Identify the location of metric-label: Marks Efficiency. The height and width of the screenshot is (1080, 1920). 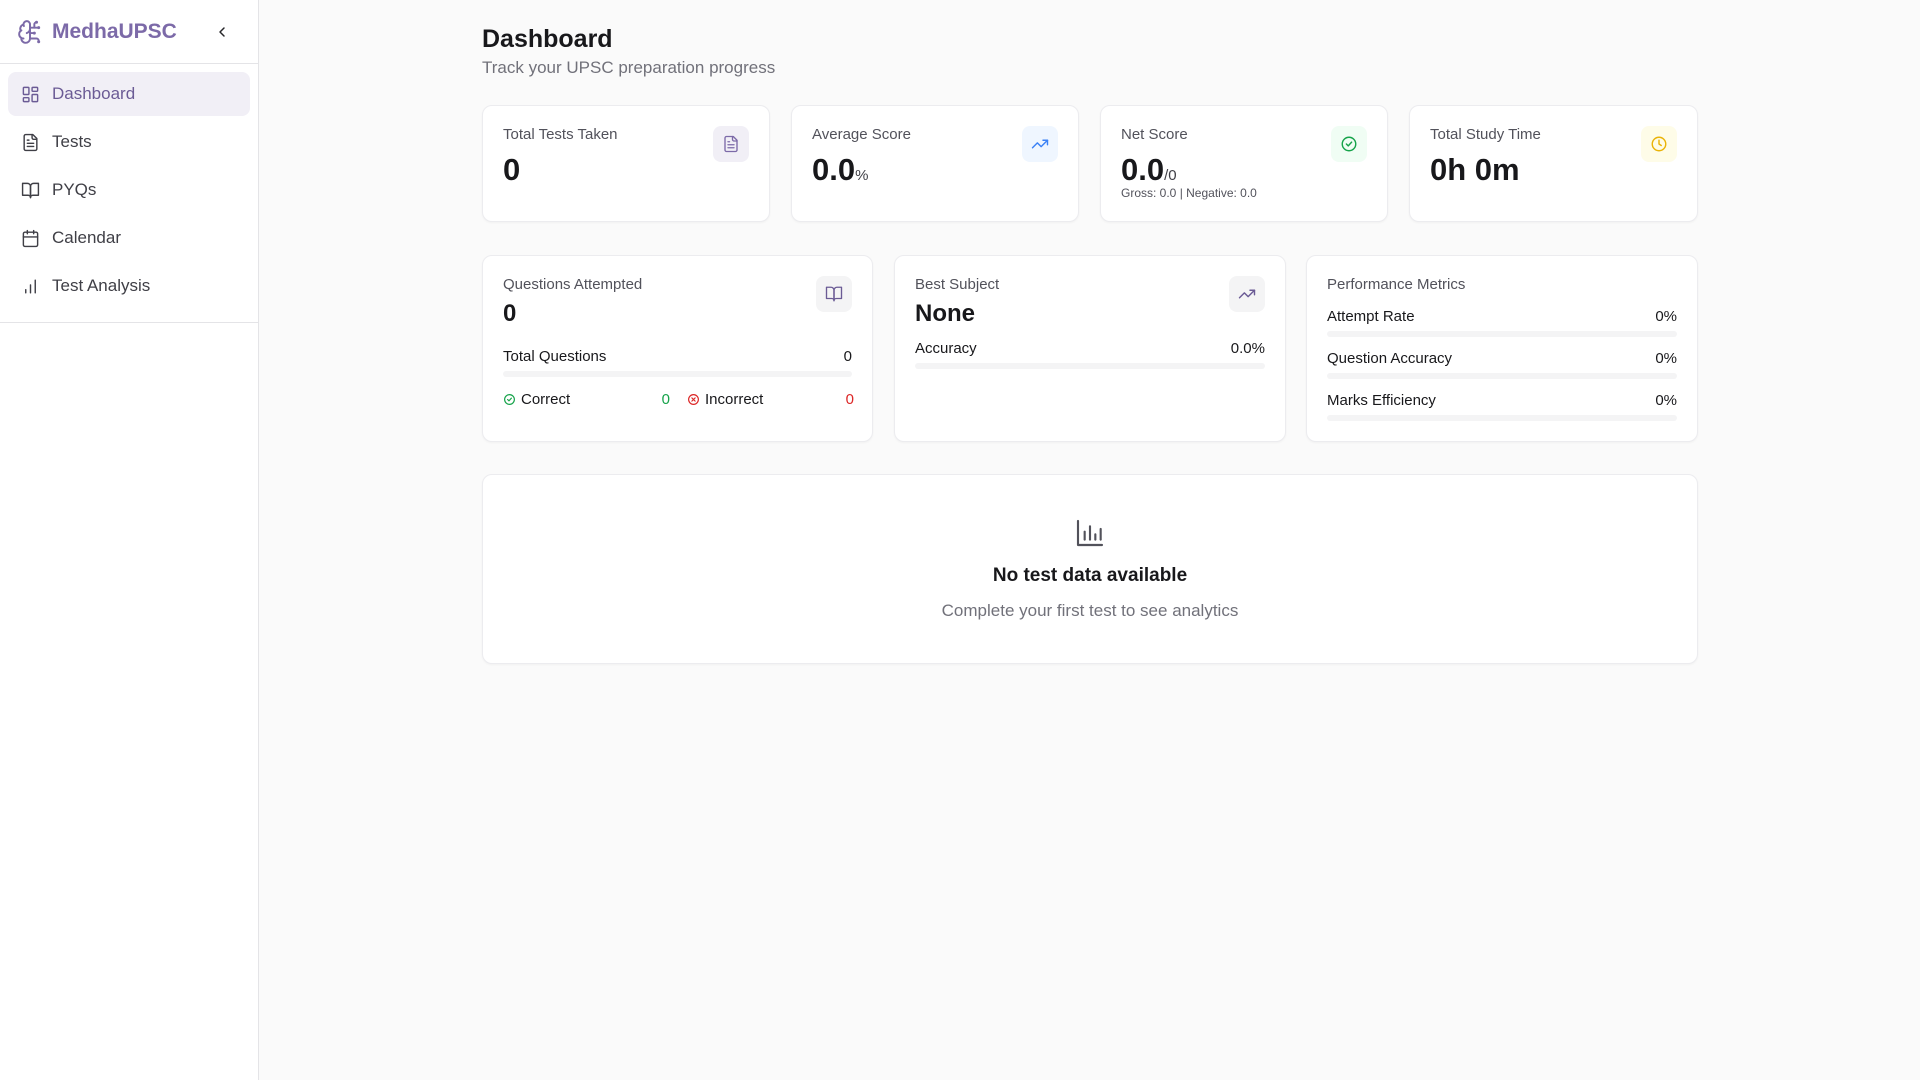
(1381, 400).